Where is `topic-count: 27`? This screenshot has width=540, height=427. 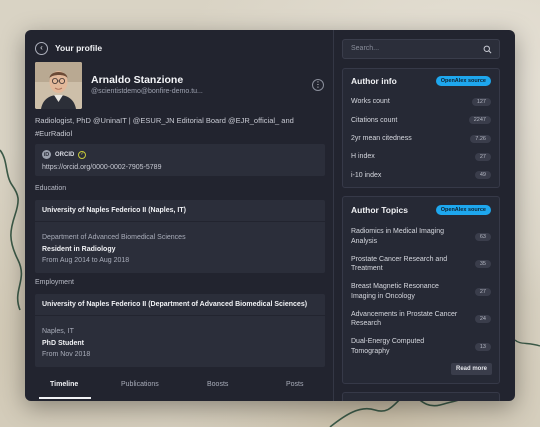 topic-count: 27 is located at coordinates (482, 291).